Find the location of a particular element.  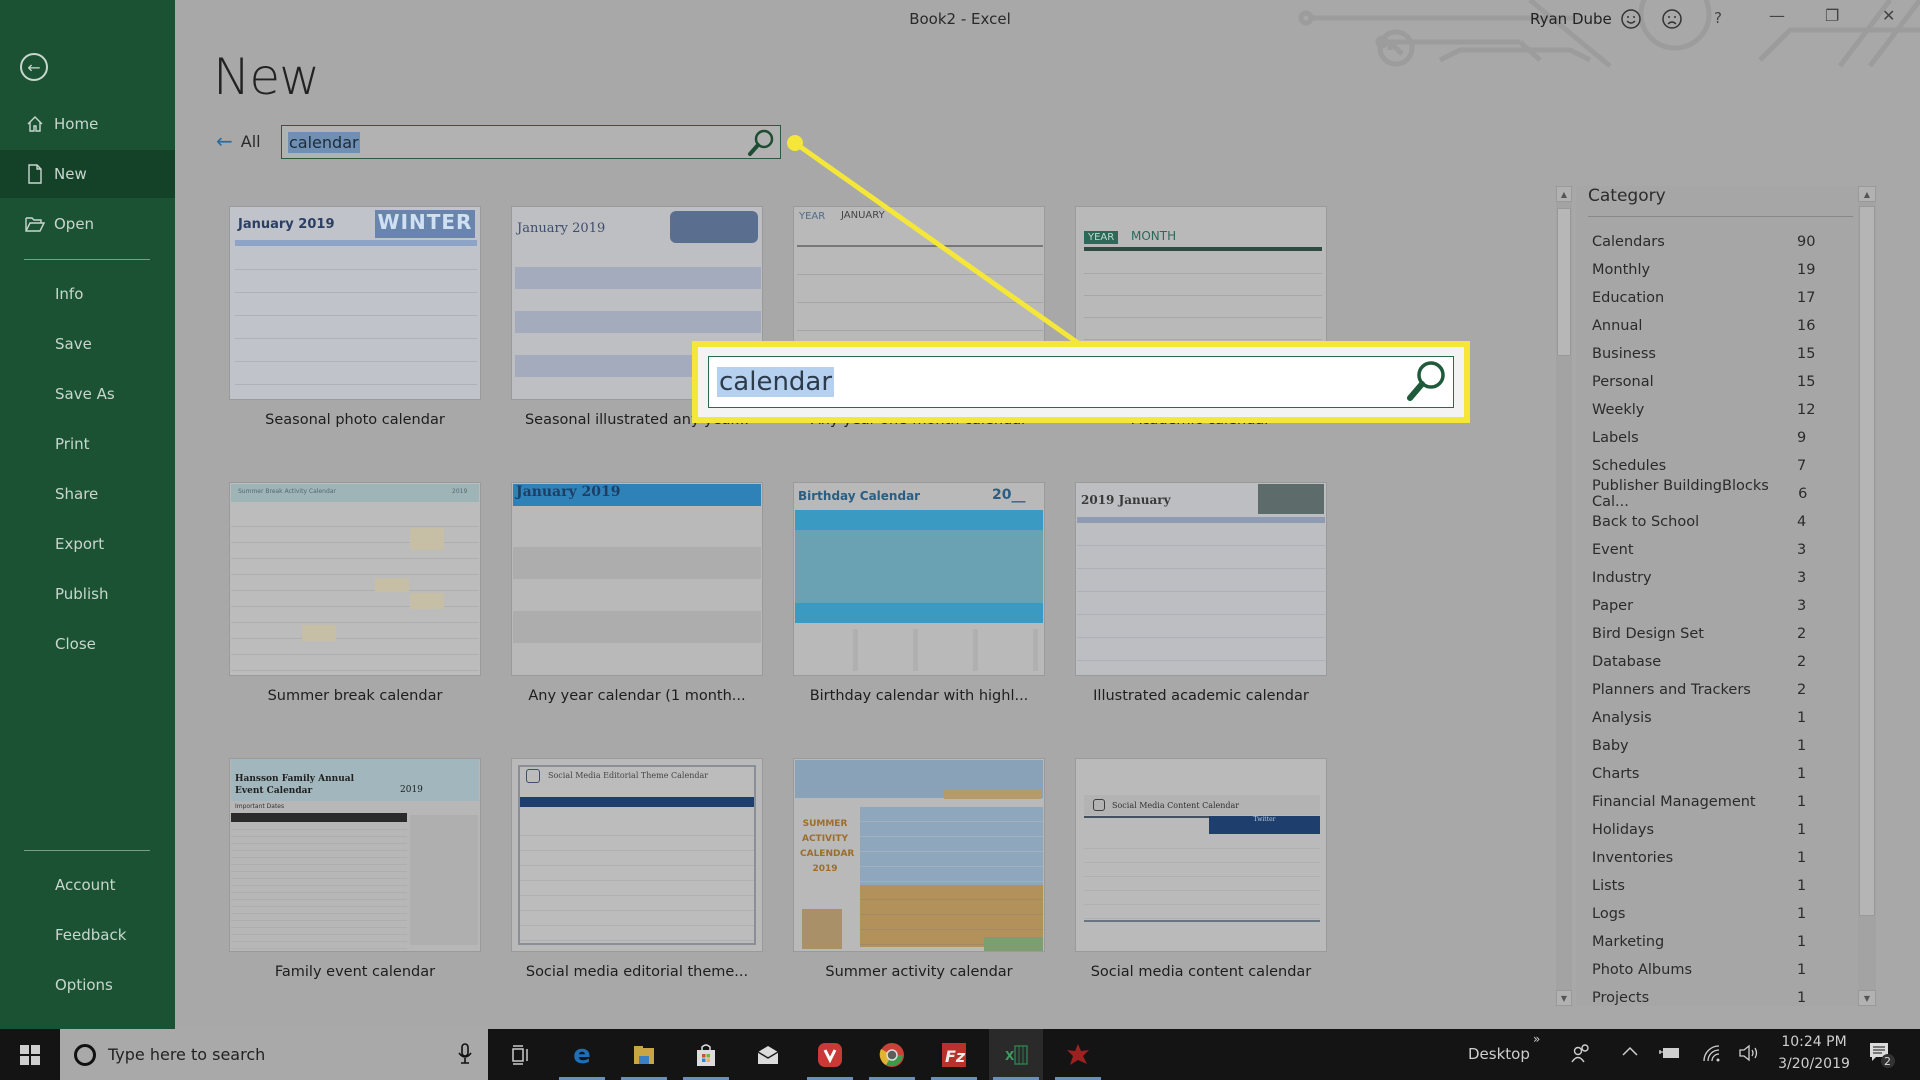

back-button: ← is located at coordinates (34, 67).